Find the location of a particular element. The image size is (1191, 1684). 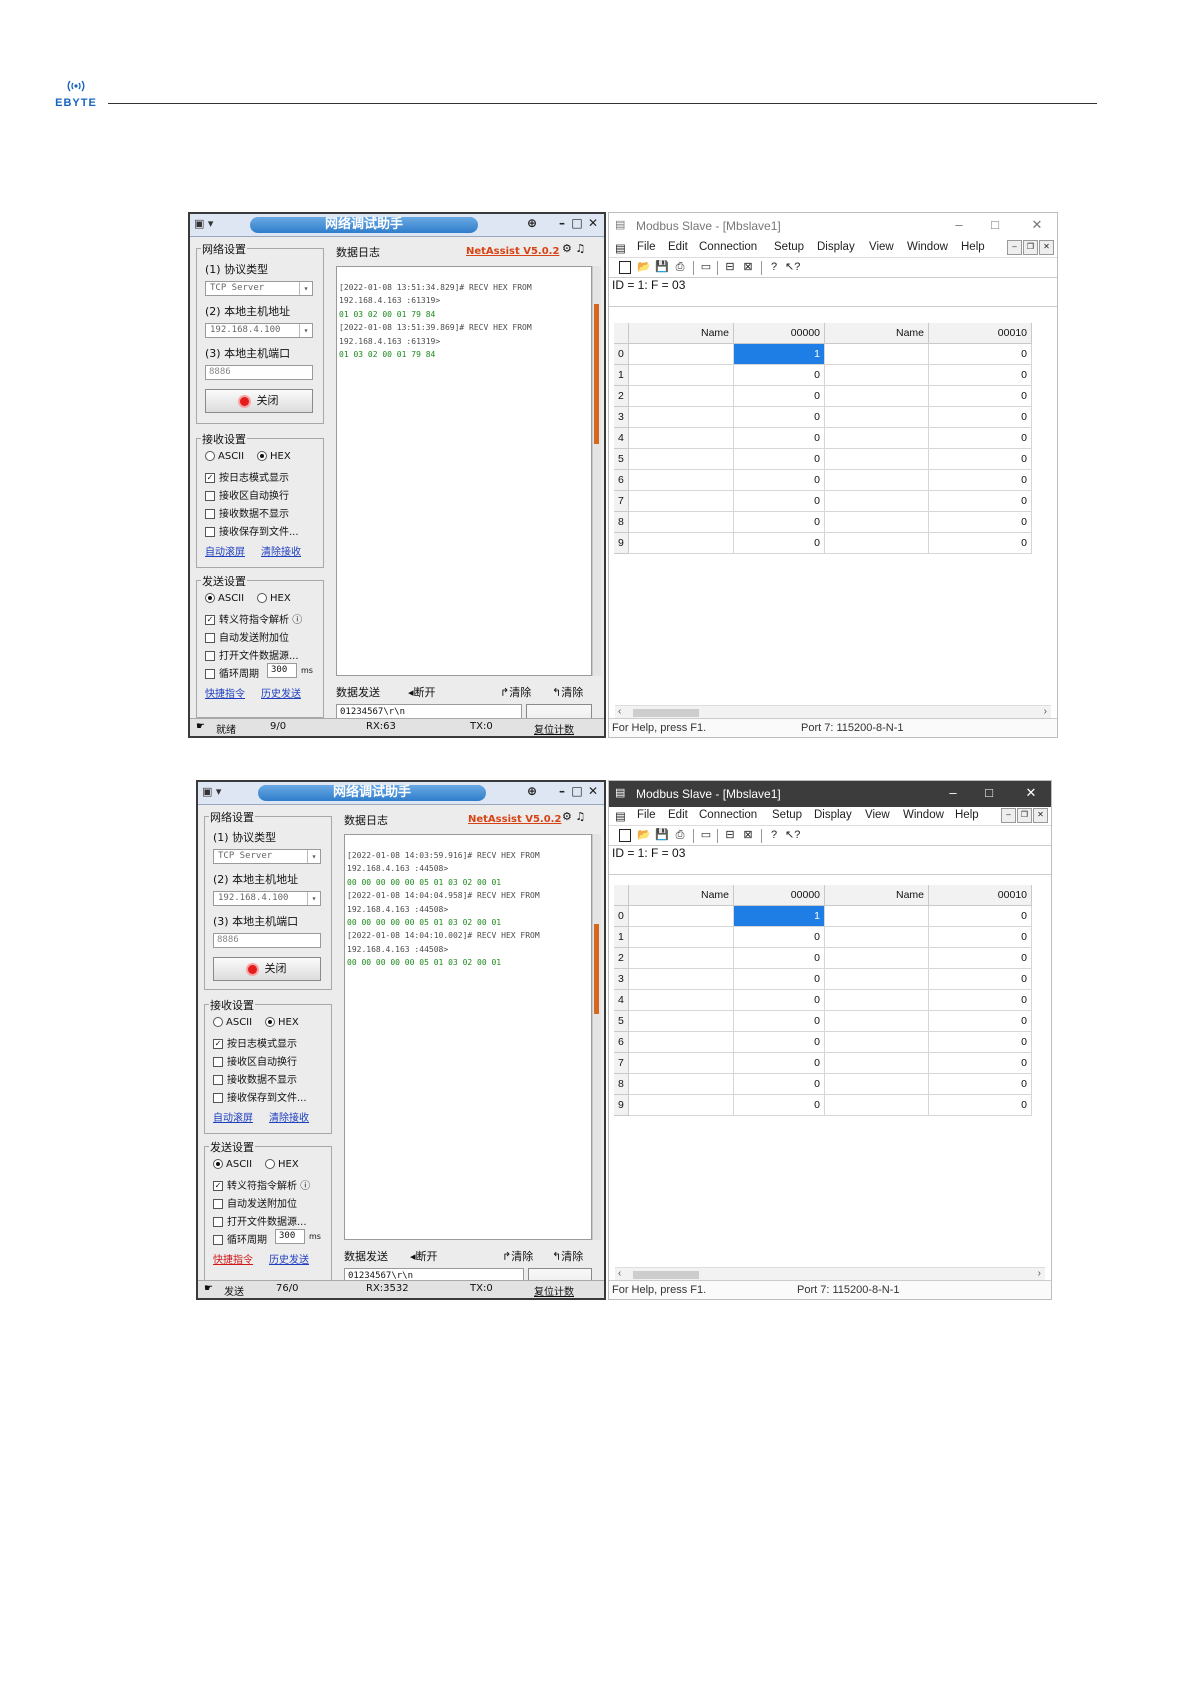

settings-icon: ⚙ ♫ is located at coordinates (573, 248).